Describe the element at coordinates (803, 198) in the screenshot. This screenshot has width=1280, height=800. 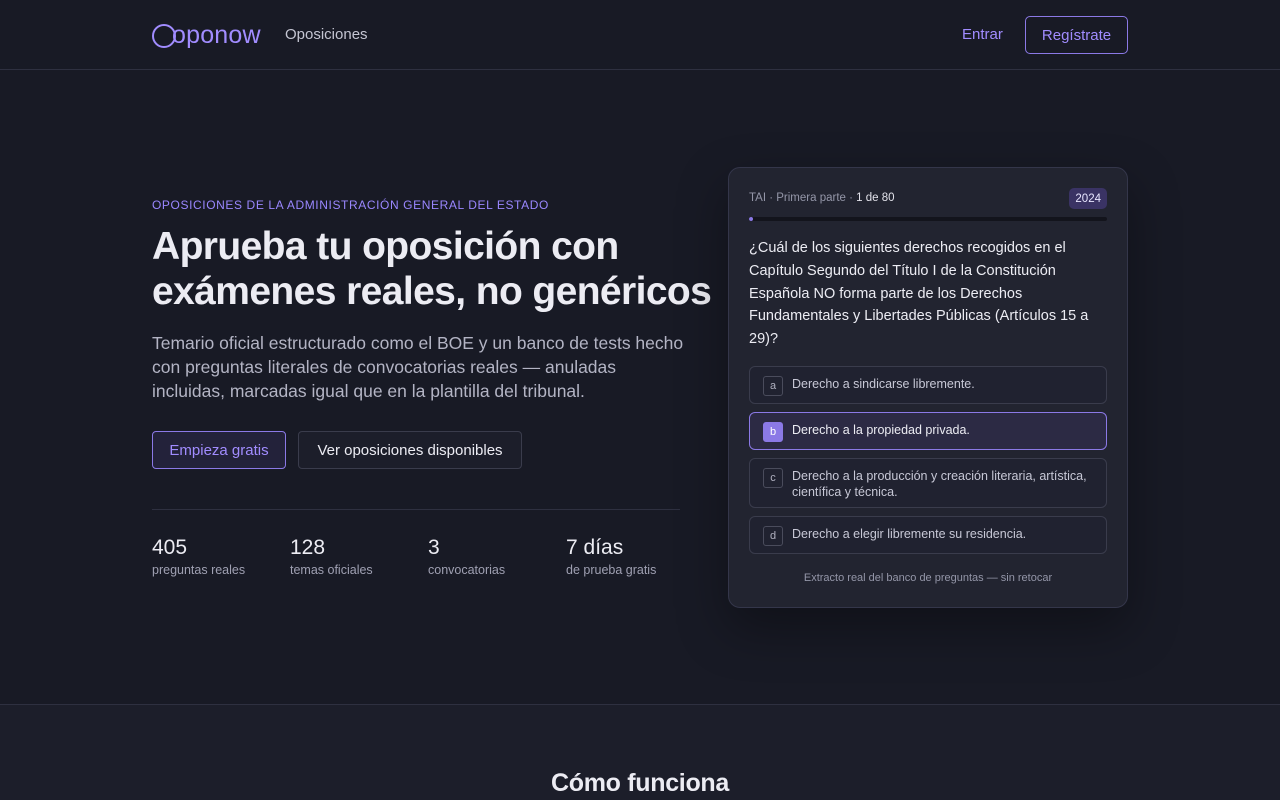
I see `exam-part: TAI · Primera parte ·` at that location.